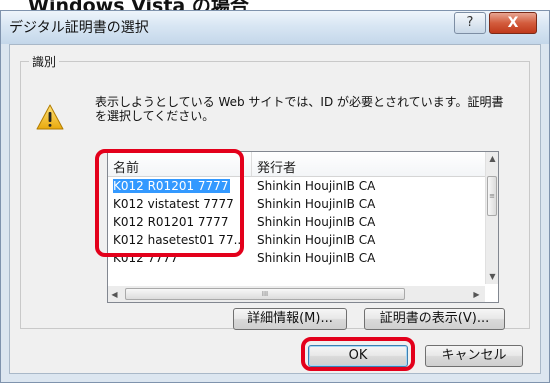  What do you see at coordinates (492, 158) in the screenshot?
I see `scroll-up-arrow-icon: ▲` at bounding box center [492, 158].